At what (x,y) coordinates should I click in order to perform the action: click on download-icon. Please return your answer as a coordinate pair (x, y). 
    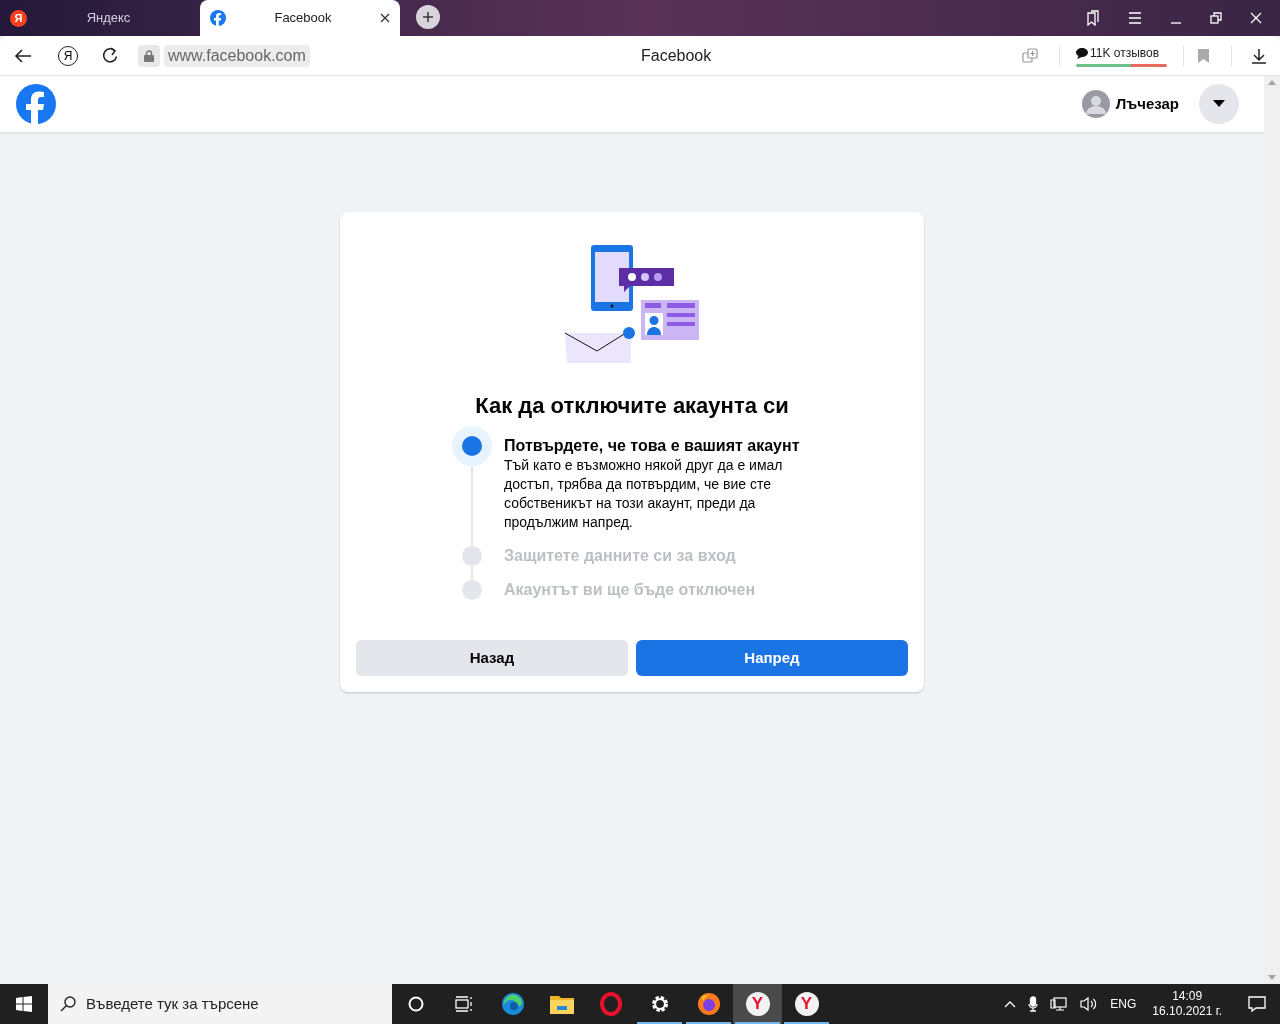
    Looking at the image, I should click on (1259, 55).